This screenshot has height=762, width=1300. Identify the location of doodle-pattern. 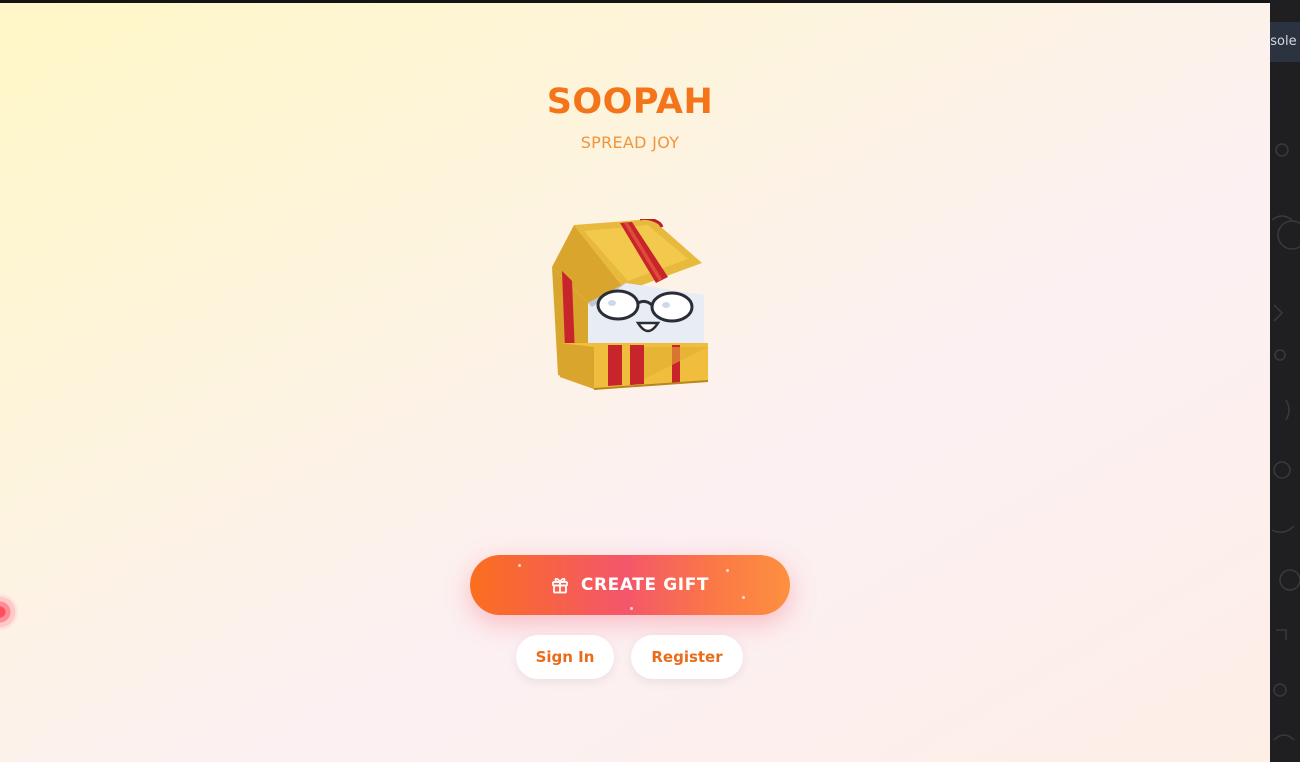
(1285, 442).